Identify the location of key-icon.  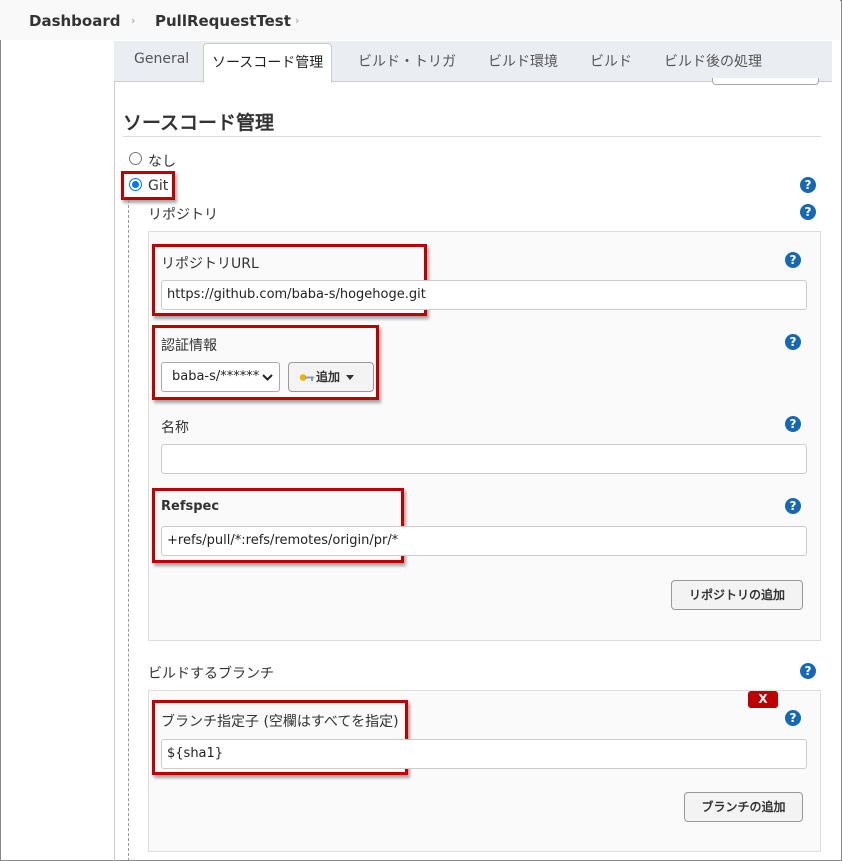
(306, 377).